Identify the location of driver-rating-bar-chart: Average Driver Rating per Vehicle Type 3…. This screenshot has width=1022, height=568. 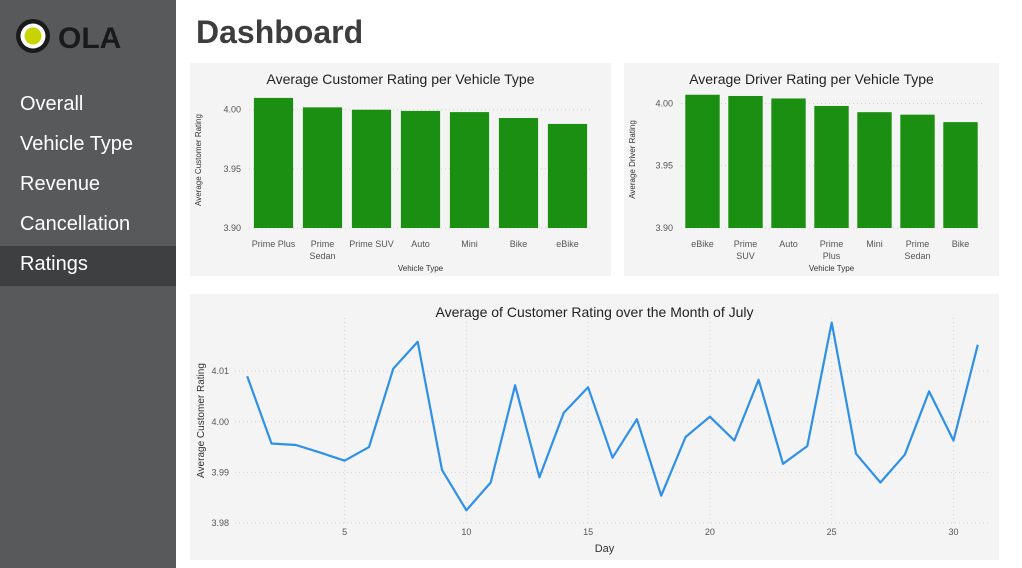
(811, 169).